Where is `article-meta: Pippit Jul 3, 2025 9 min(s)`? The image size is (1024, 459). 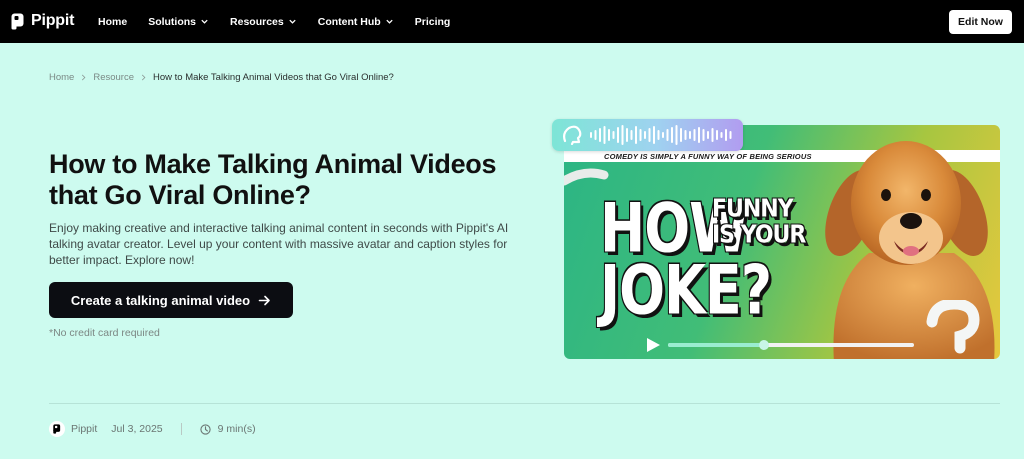
article-meta: Pippit Jul 3, 2025 9 min(s) is located at coordinates (152, 429).